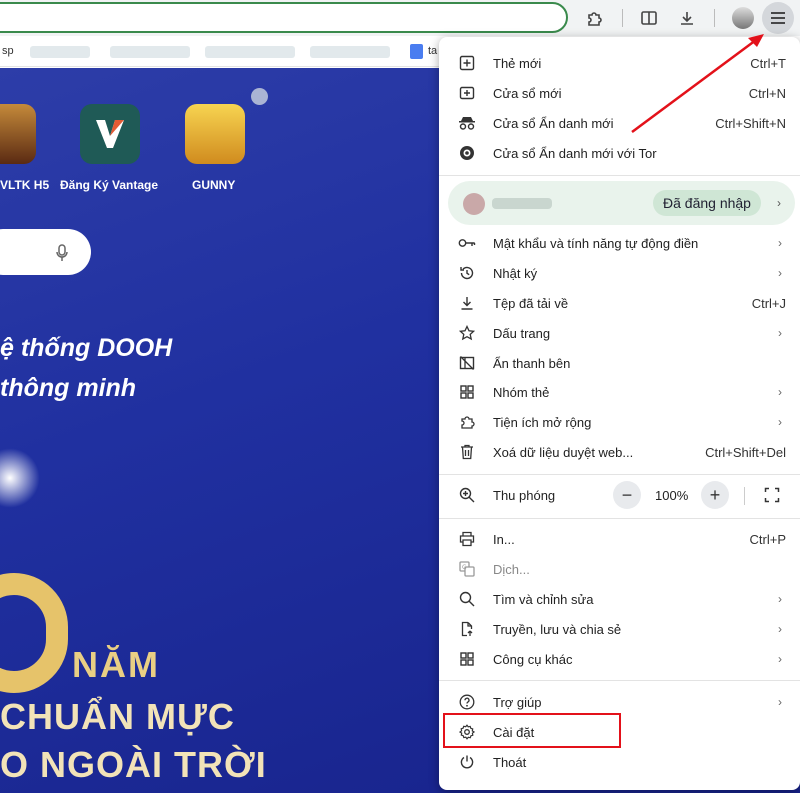 Image resolution: width=800 pixels, height=793 pixels. I want to click on menu-item-label: Mật khẩu và tính năng tự động điền, so click(596, 243).